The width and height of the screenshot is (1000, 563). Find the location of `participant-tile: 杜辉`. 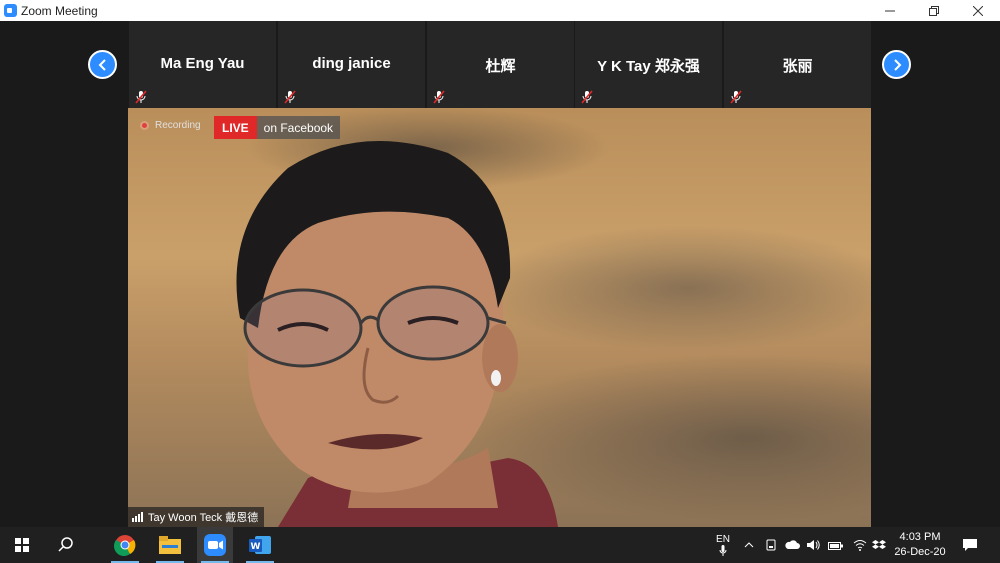

participant-tile: 杜辉 is located at coordinates (500, 64).